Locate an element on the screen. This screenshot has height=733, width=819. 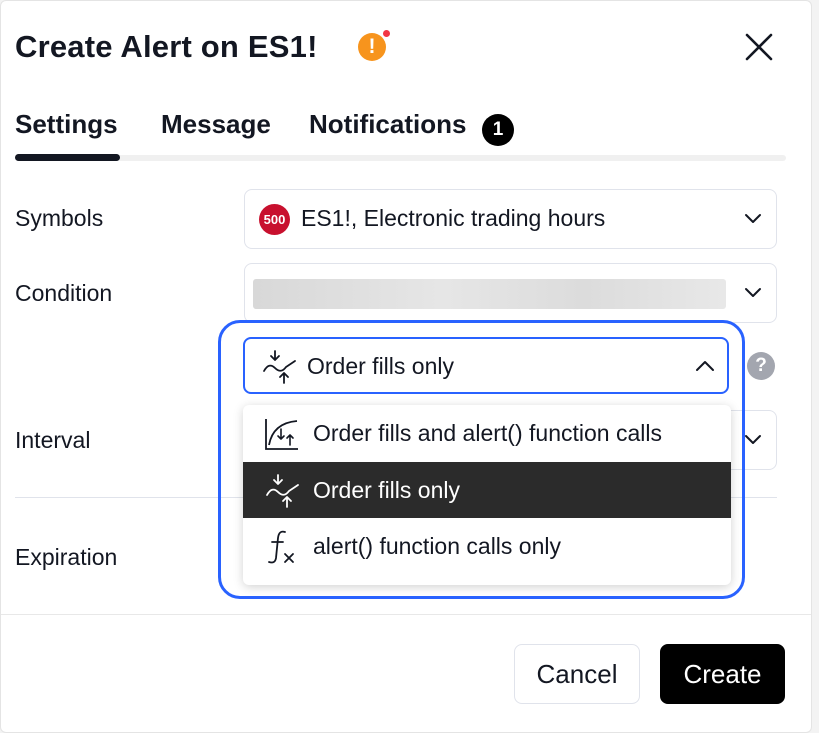
trigger-selected-value: Order fills only is located at coordinates (380, 366).